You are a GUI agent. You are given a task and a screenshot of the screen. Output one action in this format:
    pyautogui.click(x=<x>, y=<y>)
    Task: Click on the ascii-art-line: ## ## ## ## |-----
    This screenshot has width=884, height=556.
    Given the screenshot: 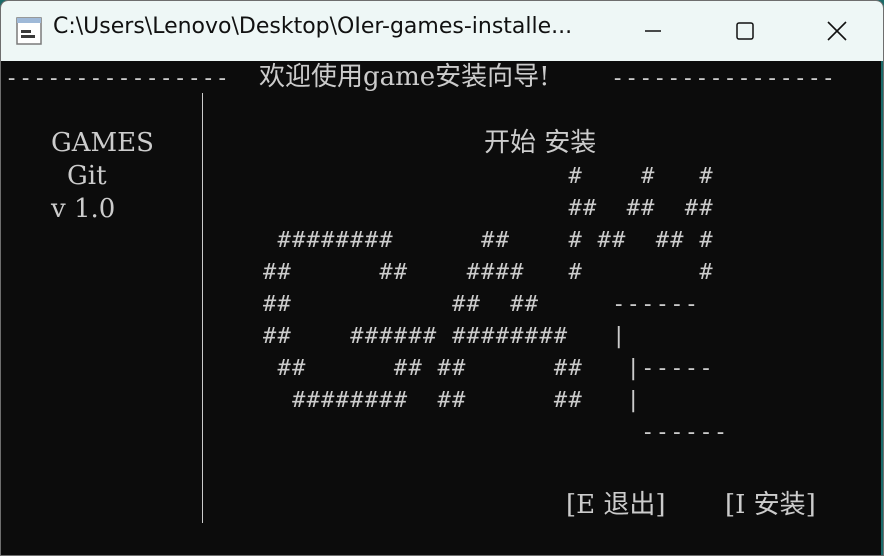 What is the action you would take?
    pyautogui.click(x=488, y=368)
    